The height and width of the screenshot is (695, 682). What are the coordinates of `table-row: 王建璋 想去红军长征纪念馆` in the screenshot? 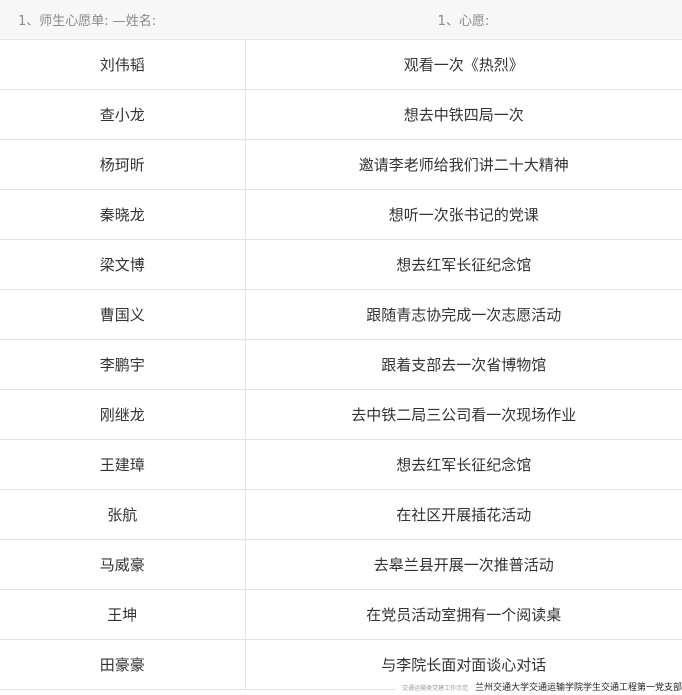 It's located at (341, 464).